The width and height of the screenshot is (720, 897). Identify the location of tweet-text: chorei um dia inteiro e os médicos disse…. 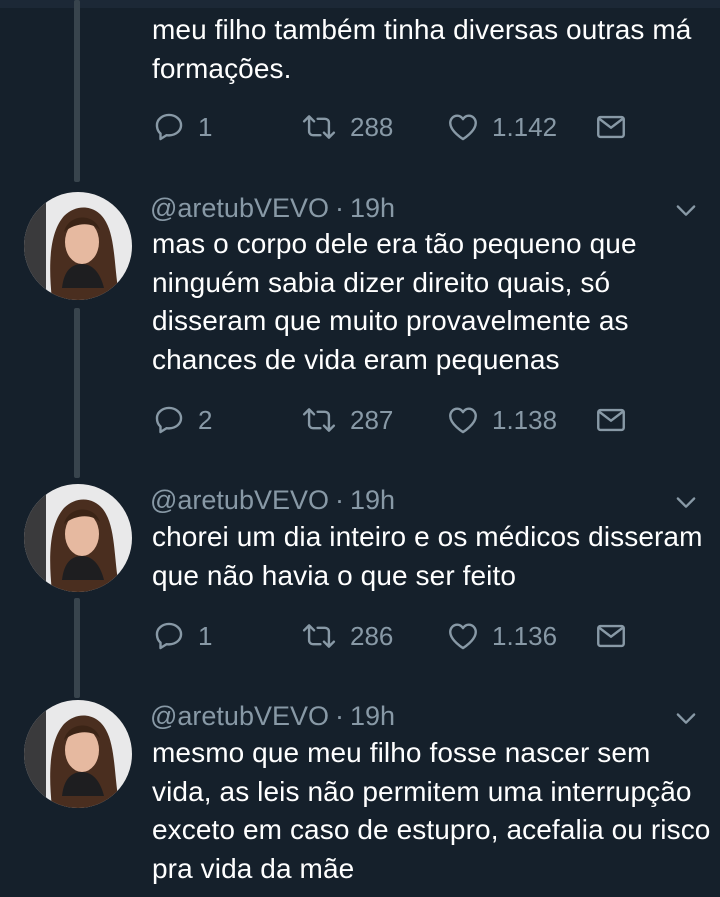
(427, 556).